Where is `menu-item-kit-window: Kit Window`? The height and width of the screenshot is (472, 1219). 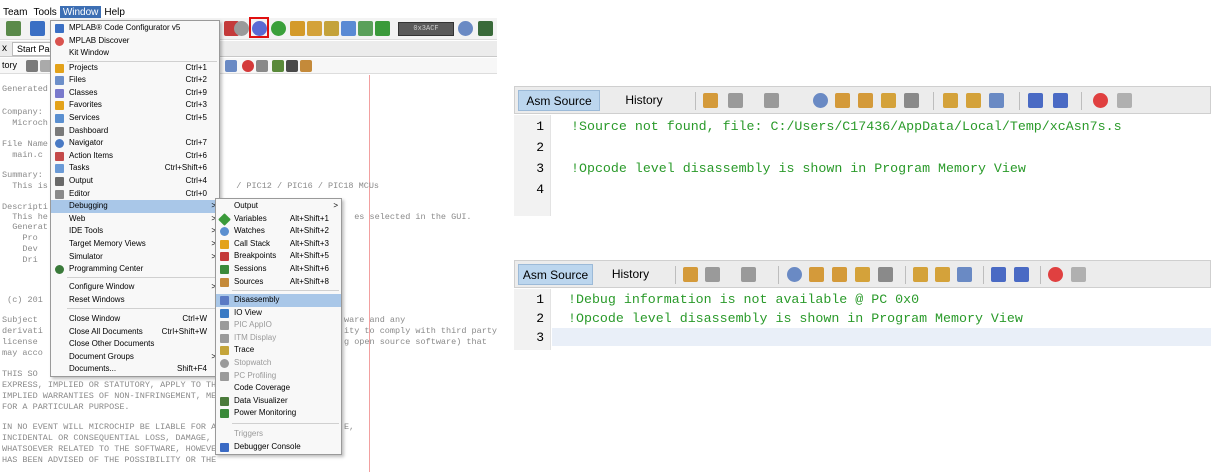 menu-item-kit-window: Kit Window is located at coordinates (135, 53).